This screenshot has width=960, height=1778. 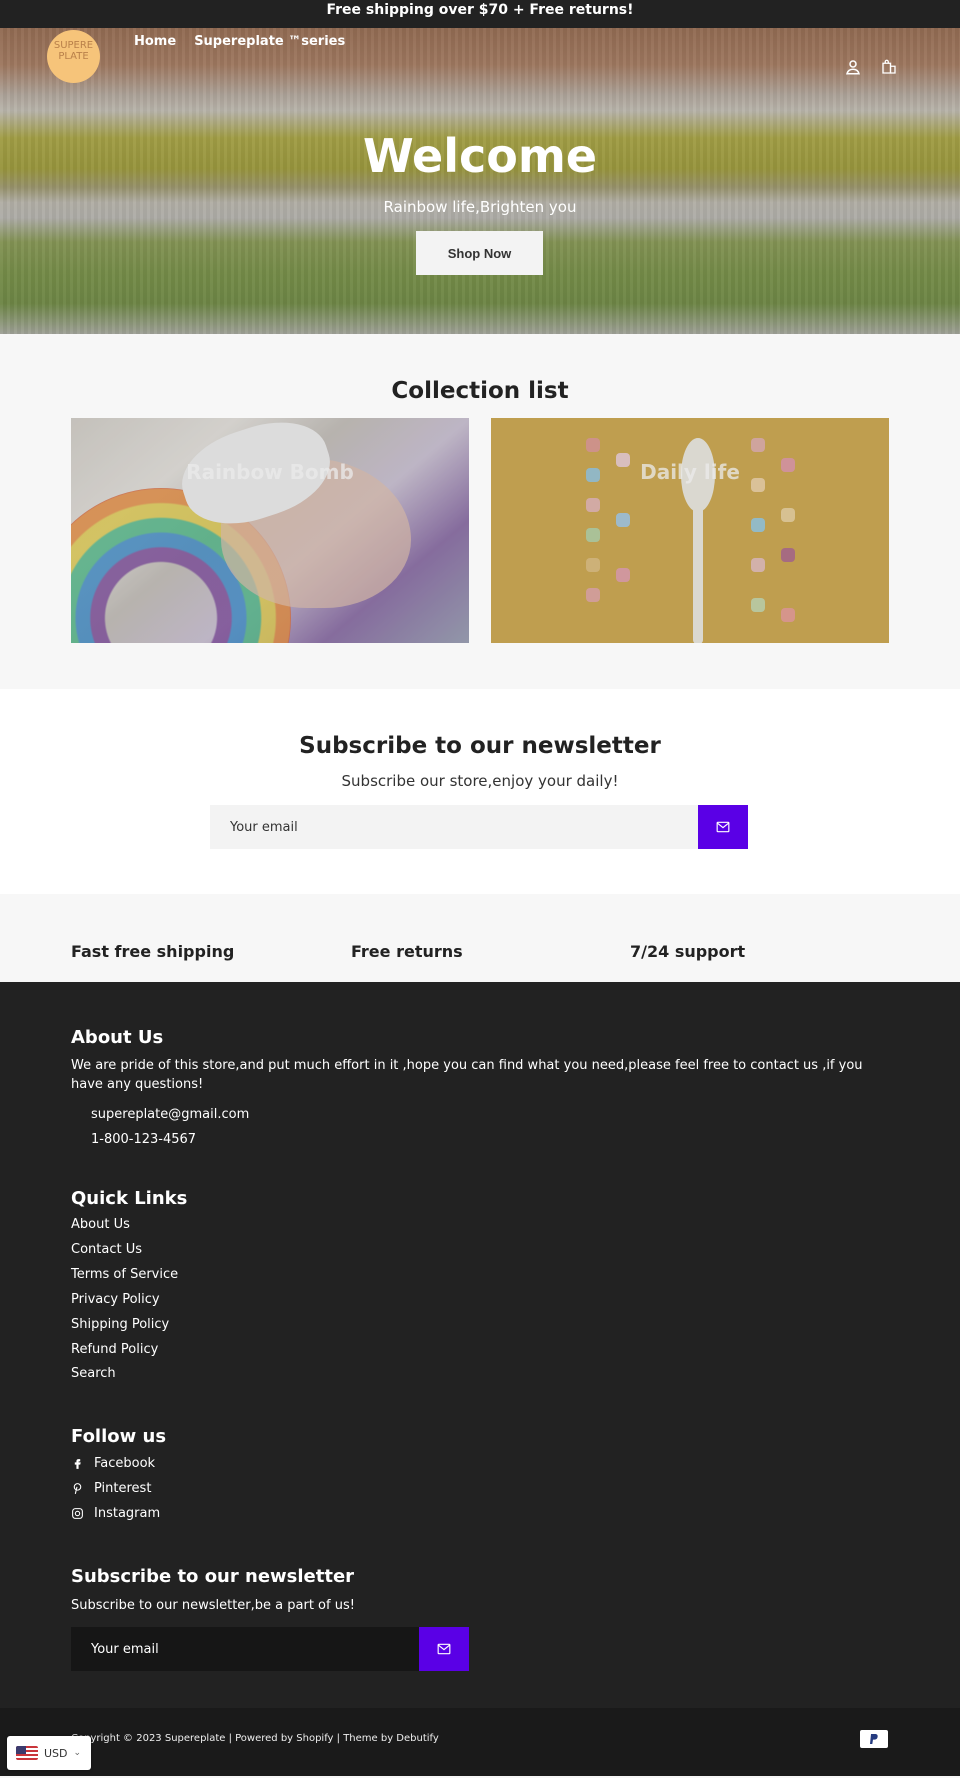 What do you see at coordinates (73, 45) in the screenshot?
I see `logo-text-line1: SUPERE` at bounding box center [73, 45].